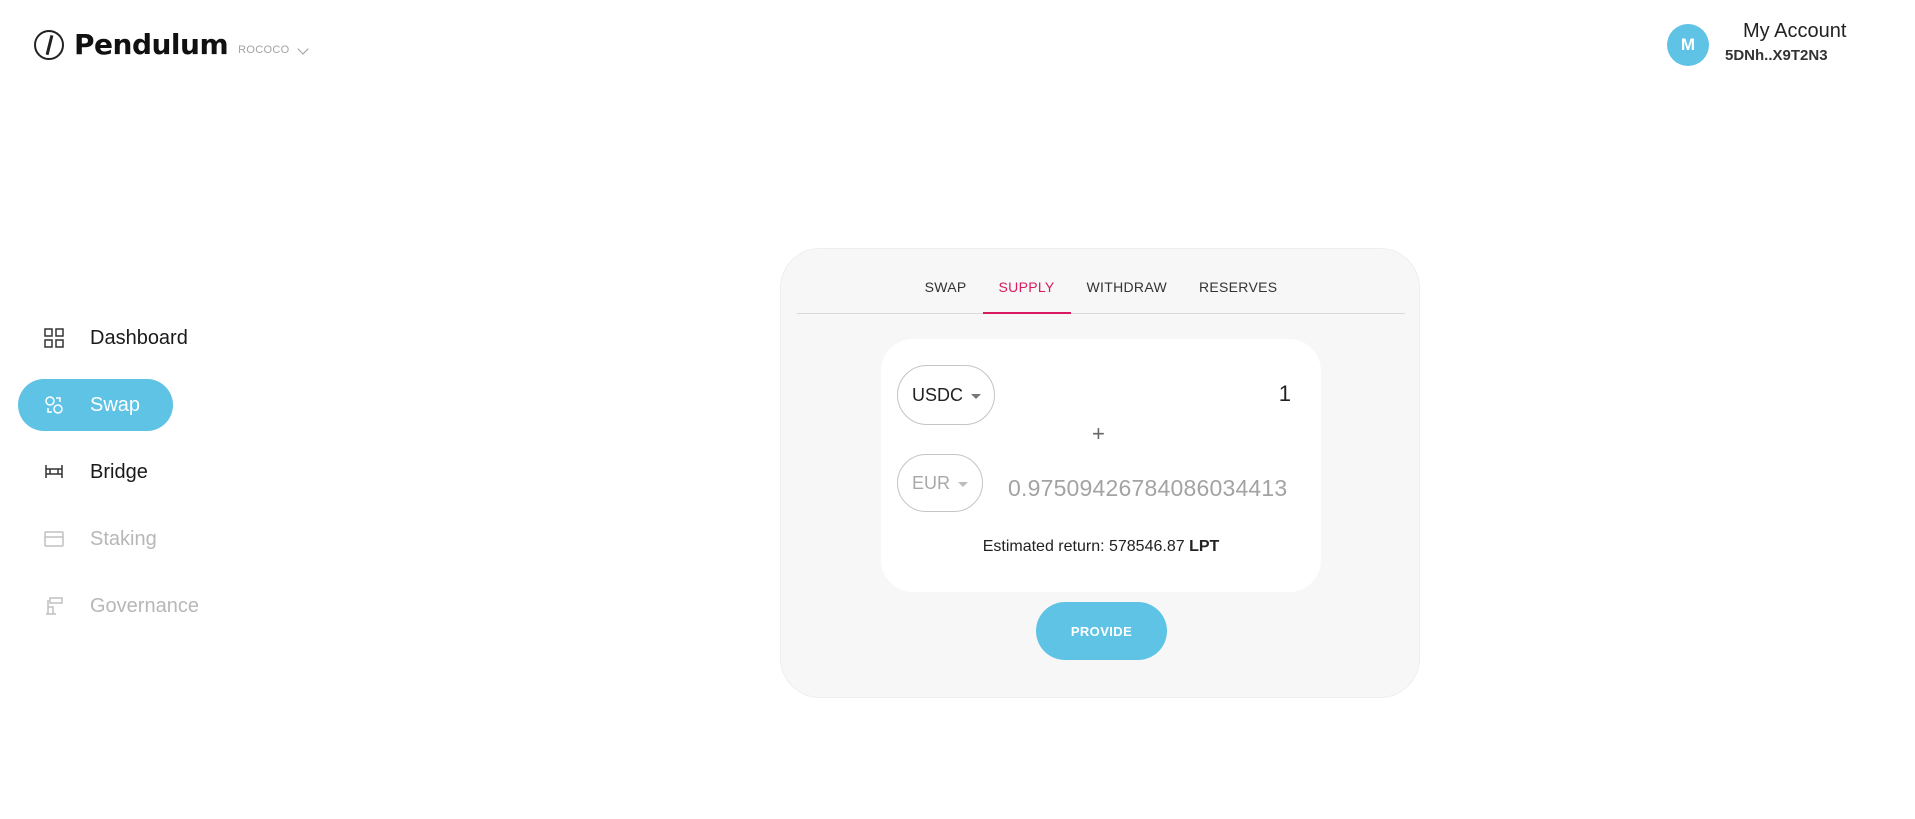  What do you see at coordinates (1026, 293) in the screenshot?
I see `tab-supply: SUPPLY` at bounding box center [1026, 293].